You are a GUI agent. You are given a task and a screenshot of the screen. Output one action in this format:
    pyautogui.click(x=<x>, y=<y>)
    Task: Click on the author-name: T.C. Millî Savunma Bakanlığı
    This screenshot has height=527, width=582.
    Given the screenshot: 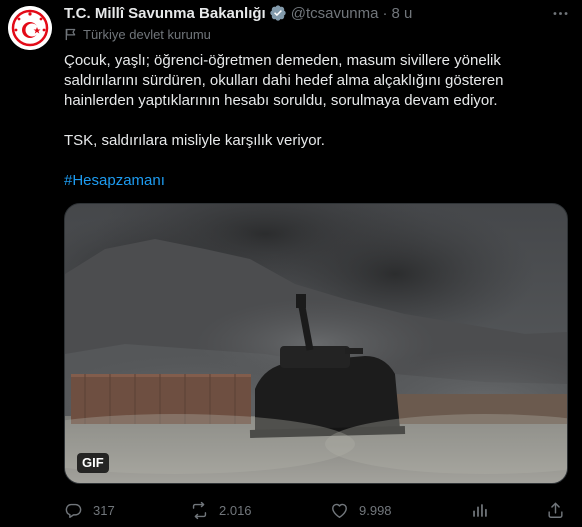 What is the action you would take?
    pyautogui.click(x=165, y=13)
    